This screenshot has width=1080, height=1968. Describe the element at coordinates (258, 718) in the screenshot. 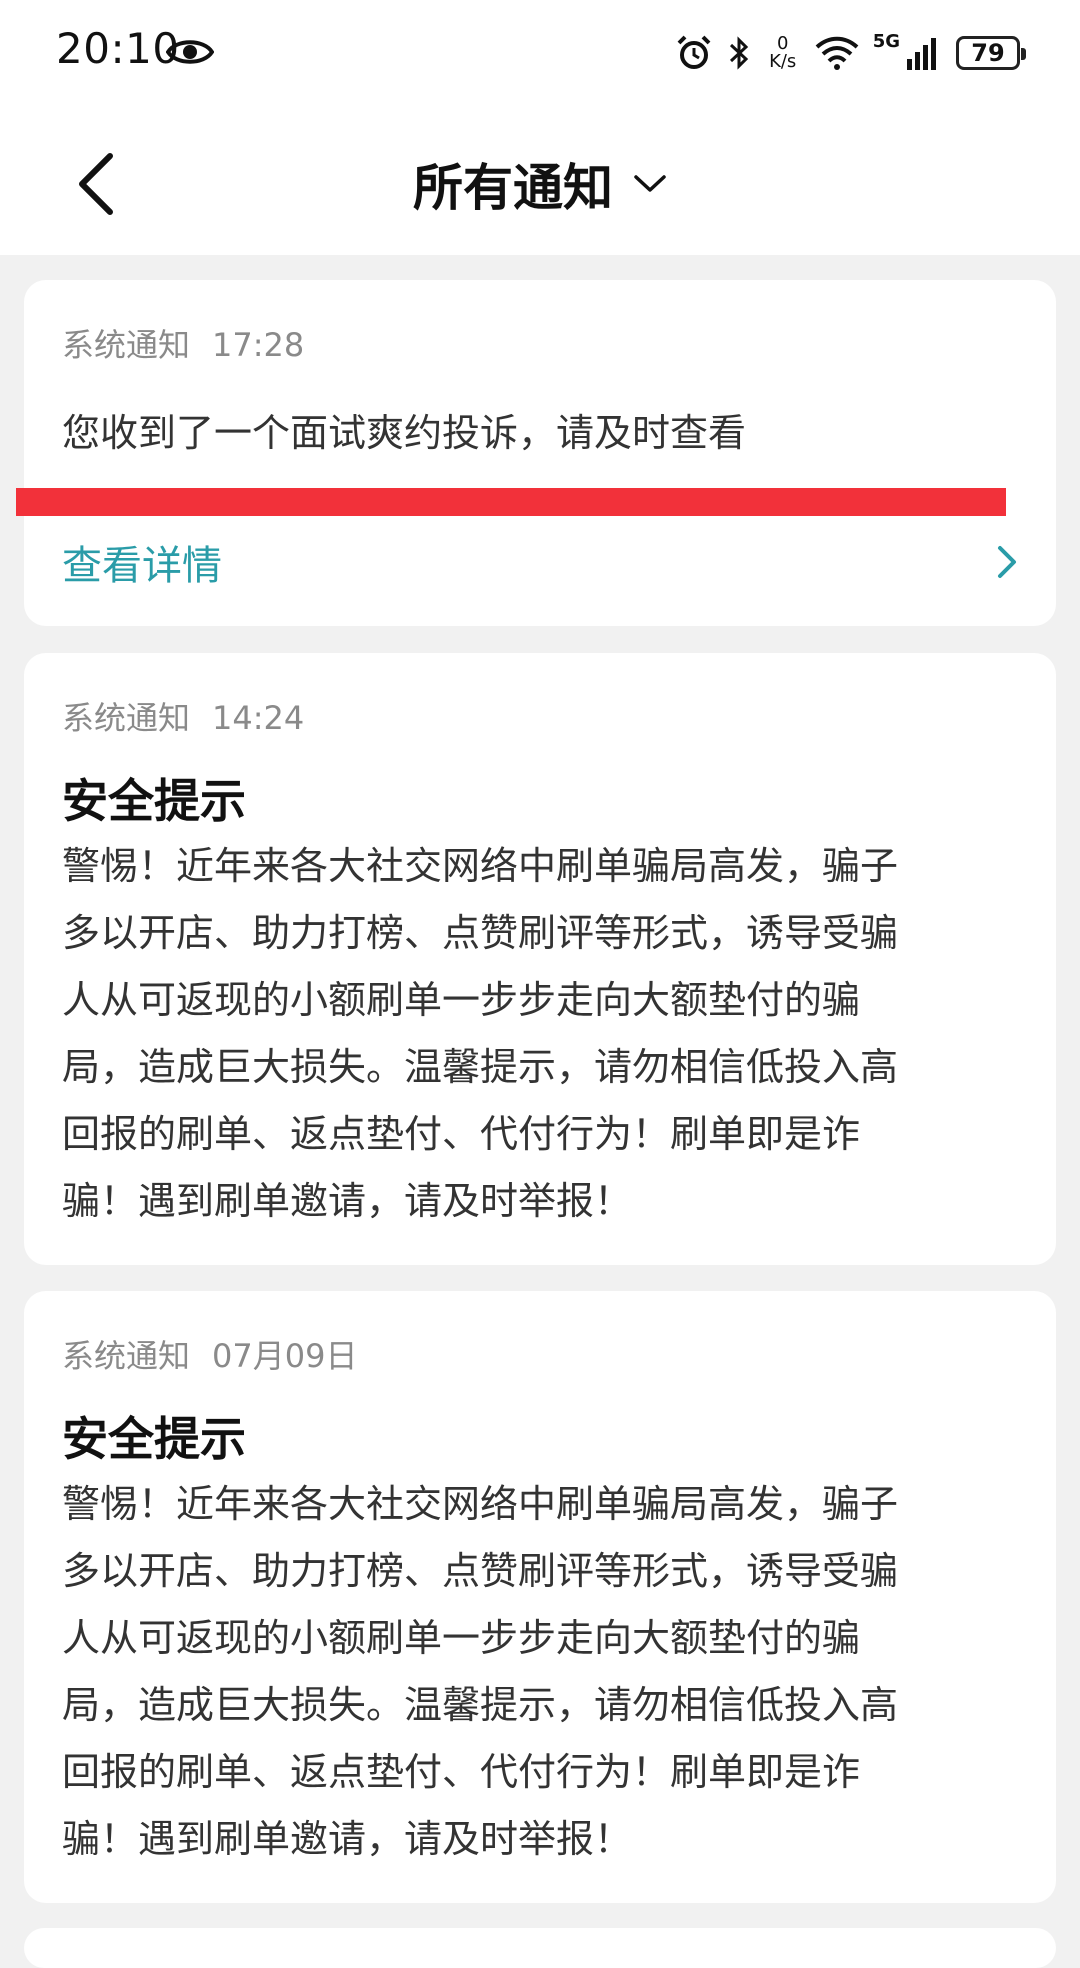

I see `notification-time: 14:24` at that location.